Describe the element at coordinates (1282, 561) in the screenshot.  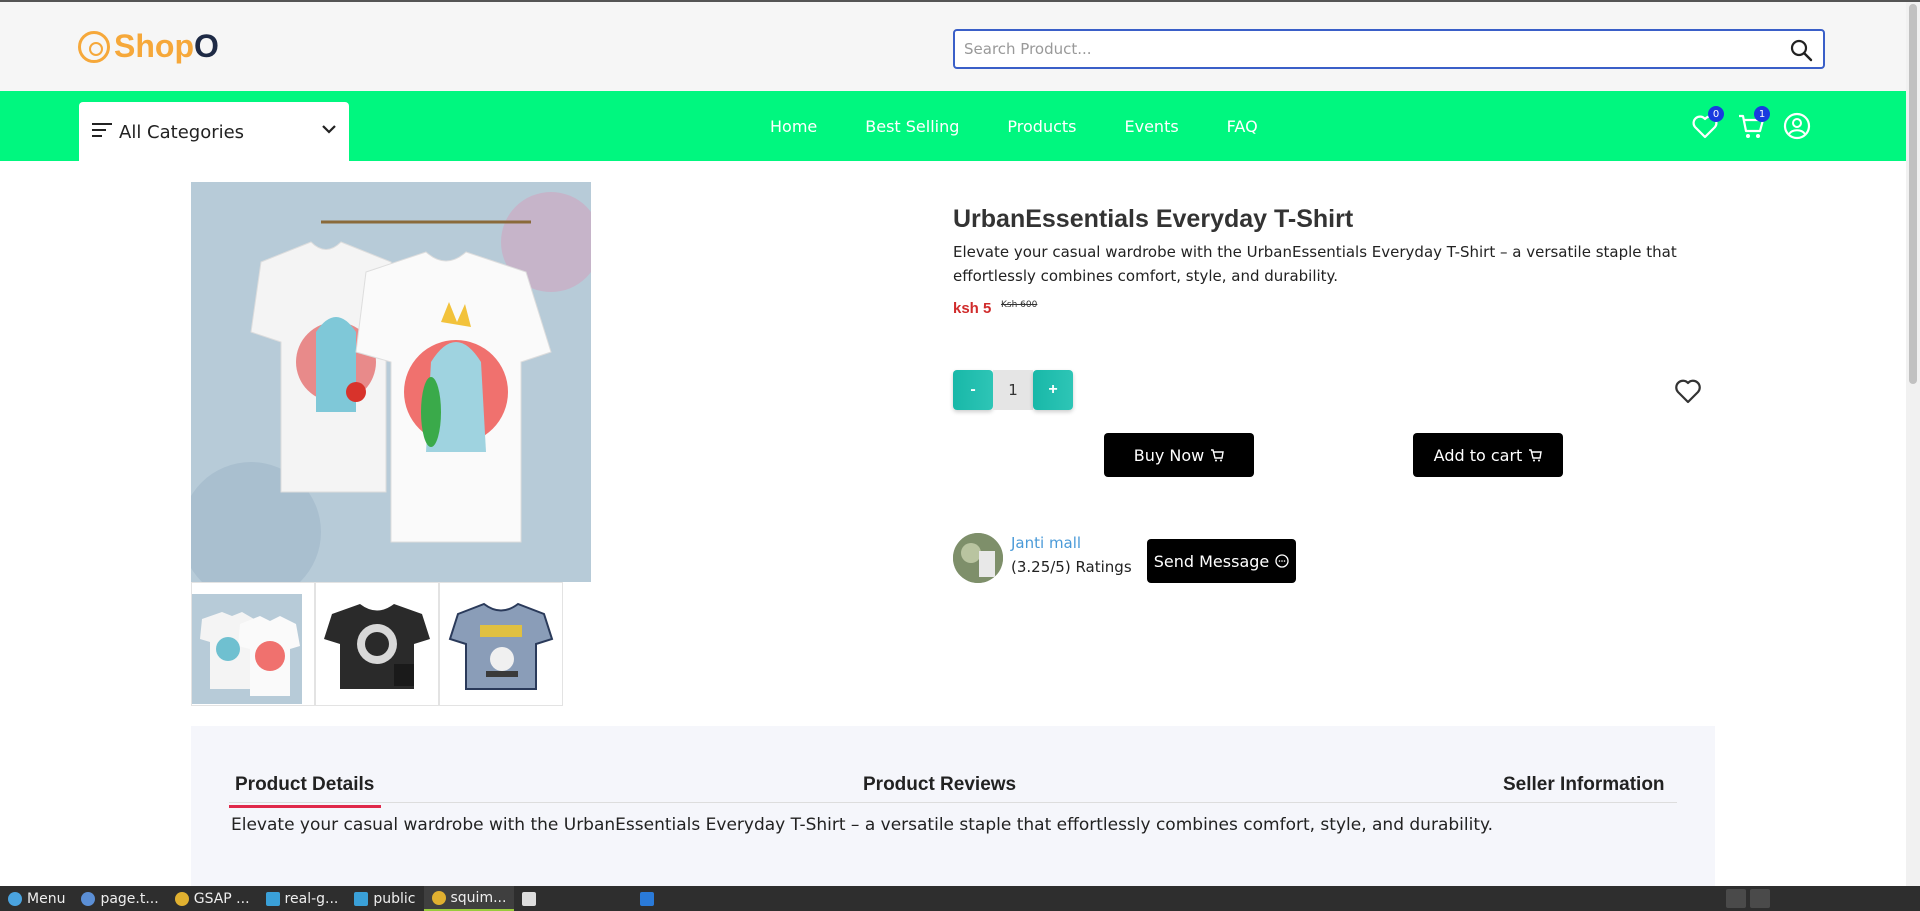
I see `chat-icon` at that location.